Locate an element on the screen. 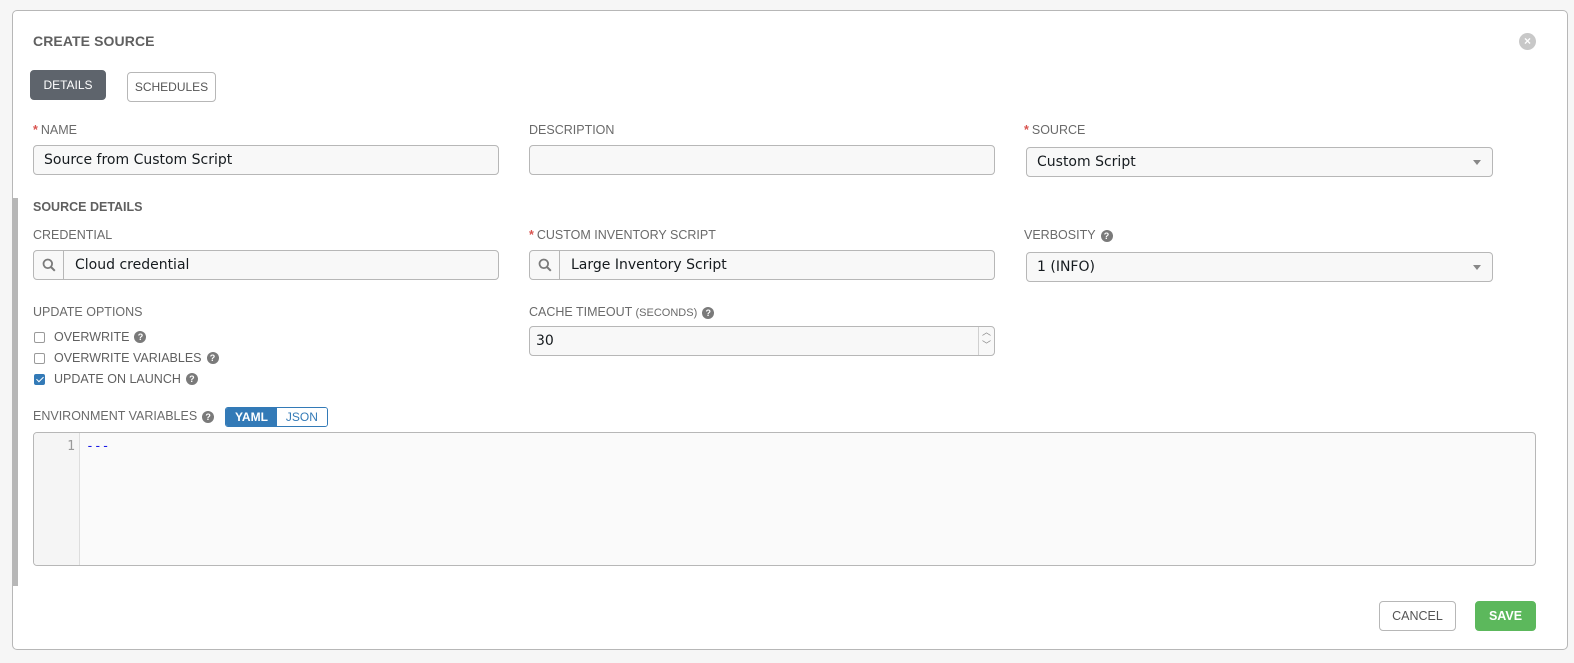  credential-input: Cloud credential is located at coordinates (126, 265).